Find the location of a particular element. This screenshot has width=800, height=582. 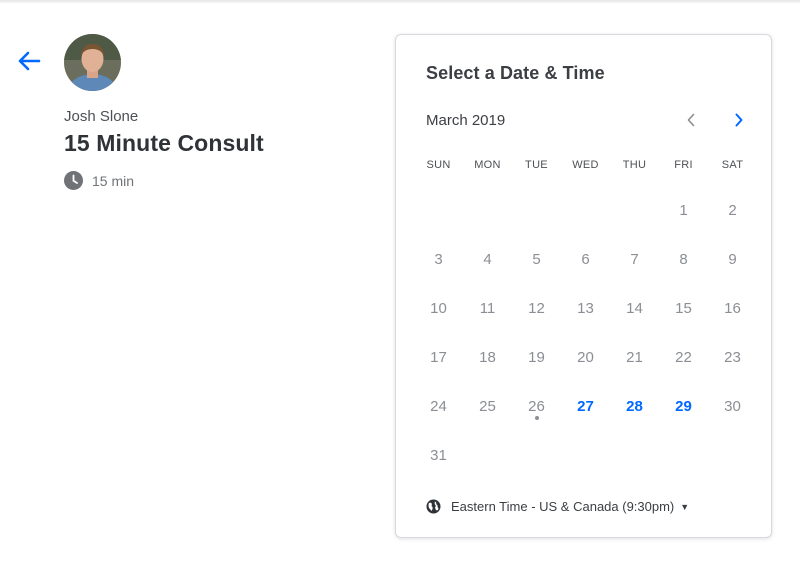

day-number: 7 is located at coordinates (634, 259).